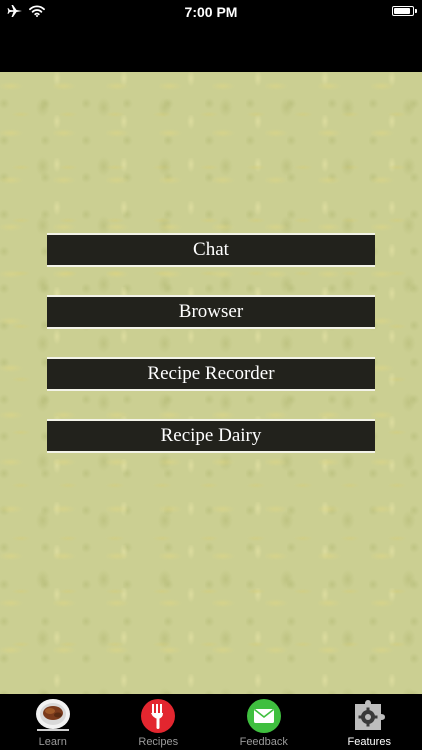  Describe the element at coordinates (211, 374) in the screenshot. I see `recipe-recorder-button: Recipe Recorder` at that location.